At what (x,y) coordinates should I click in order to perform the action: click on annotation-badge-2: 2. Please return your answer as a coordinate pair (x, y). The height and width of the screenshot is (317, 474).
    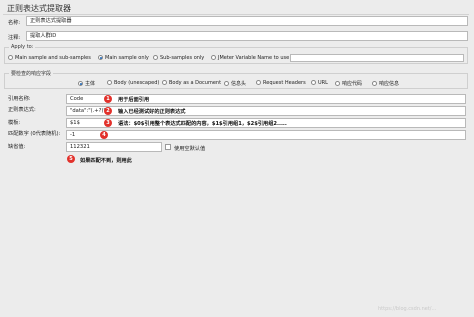
    Looking at the image, I should click on (108, 111).